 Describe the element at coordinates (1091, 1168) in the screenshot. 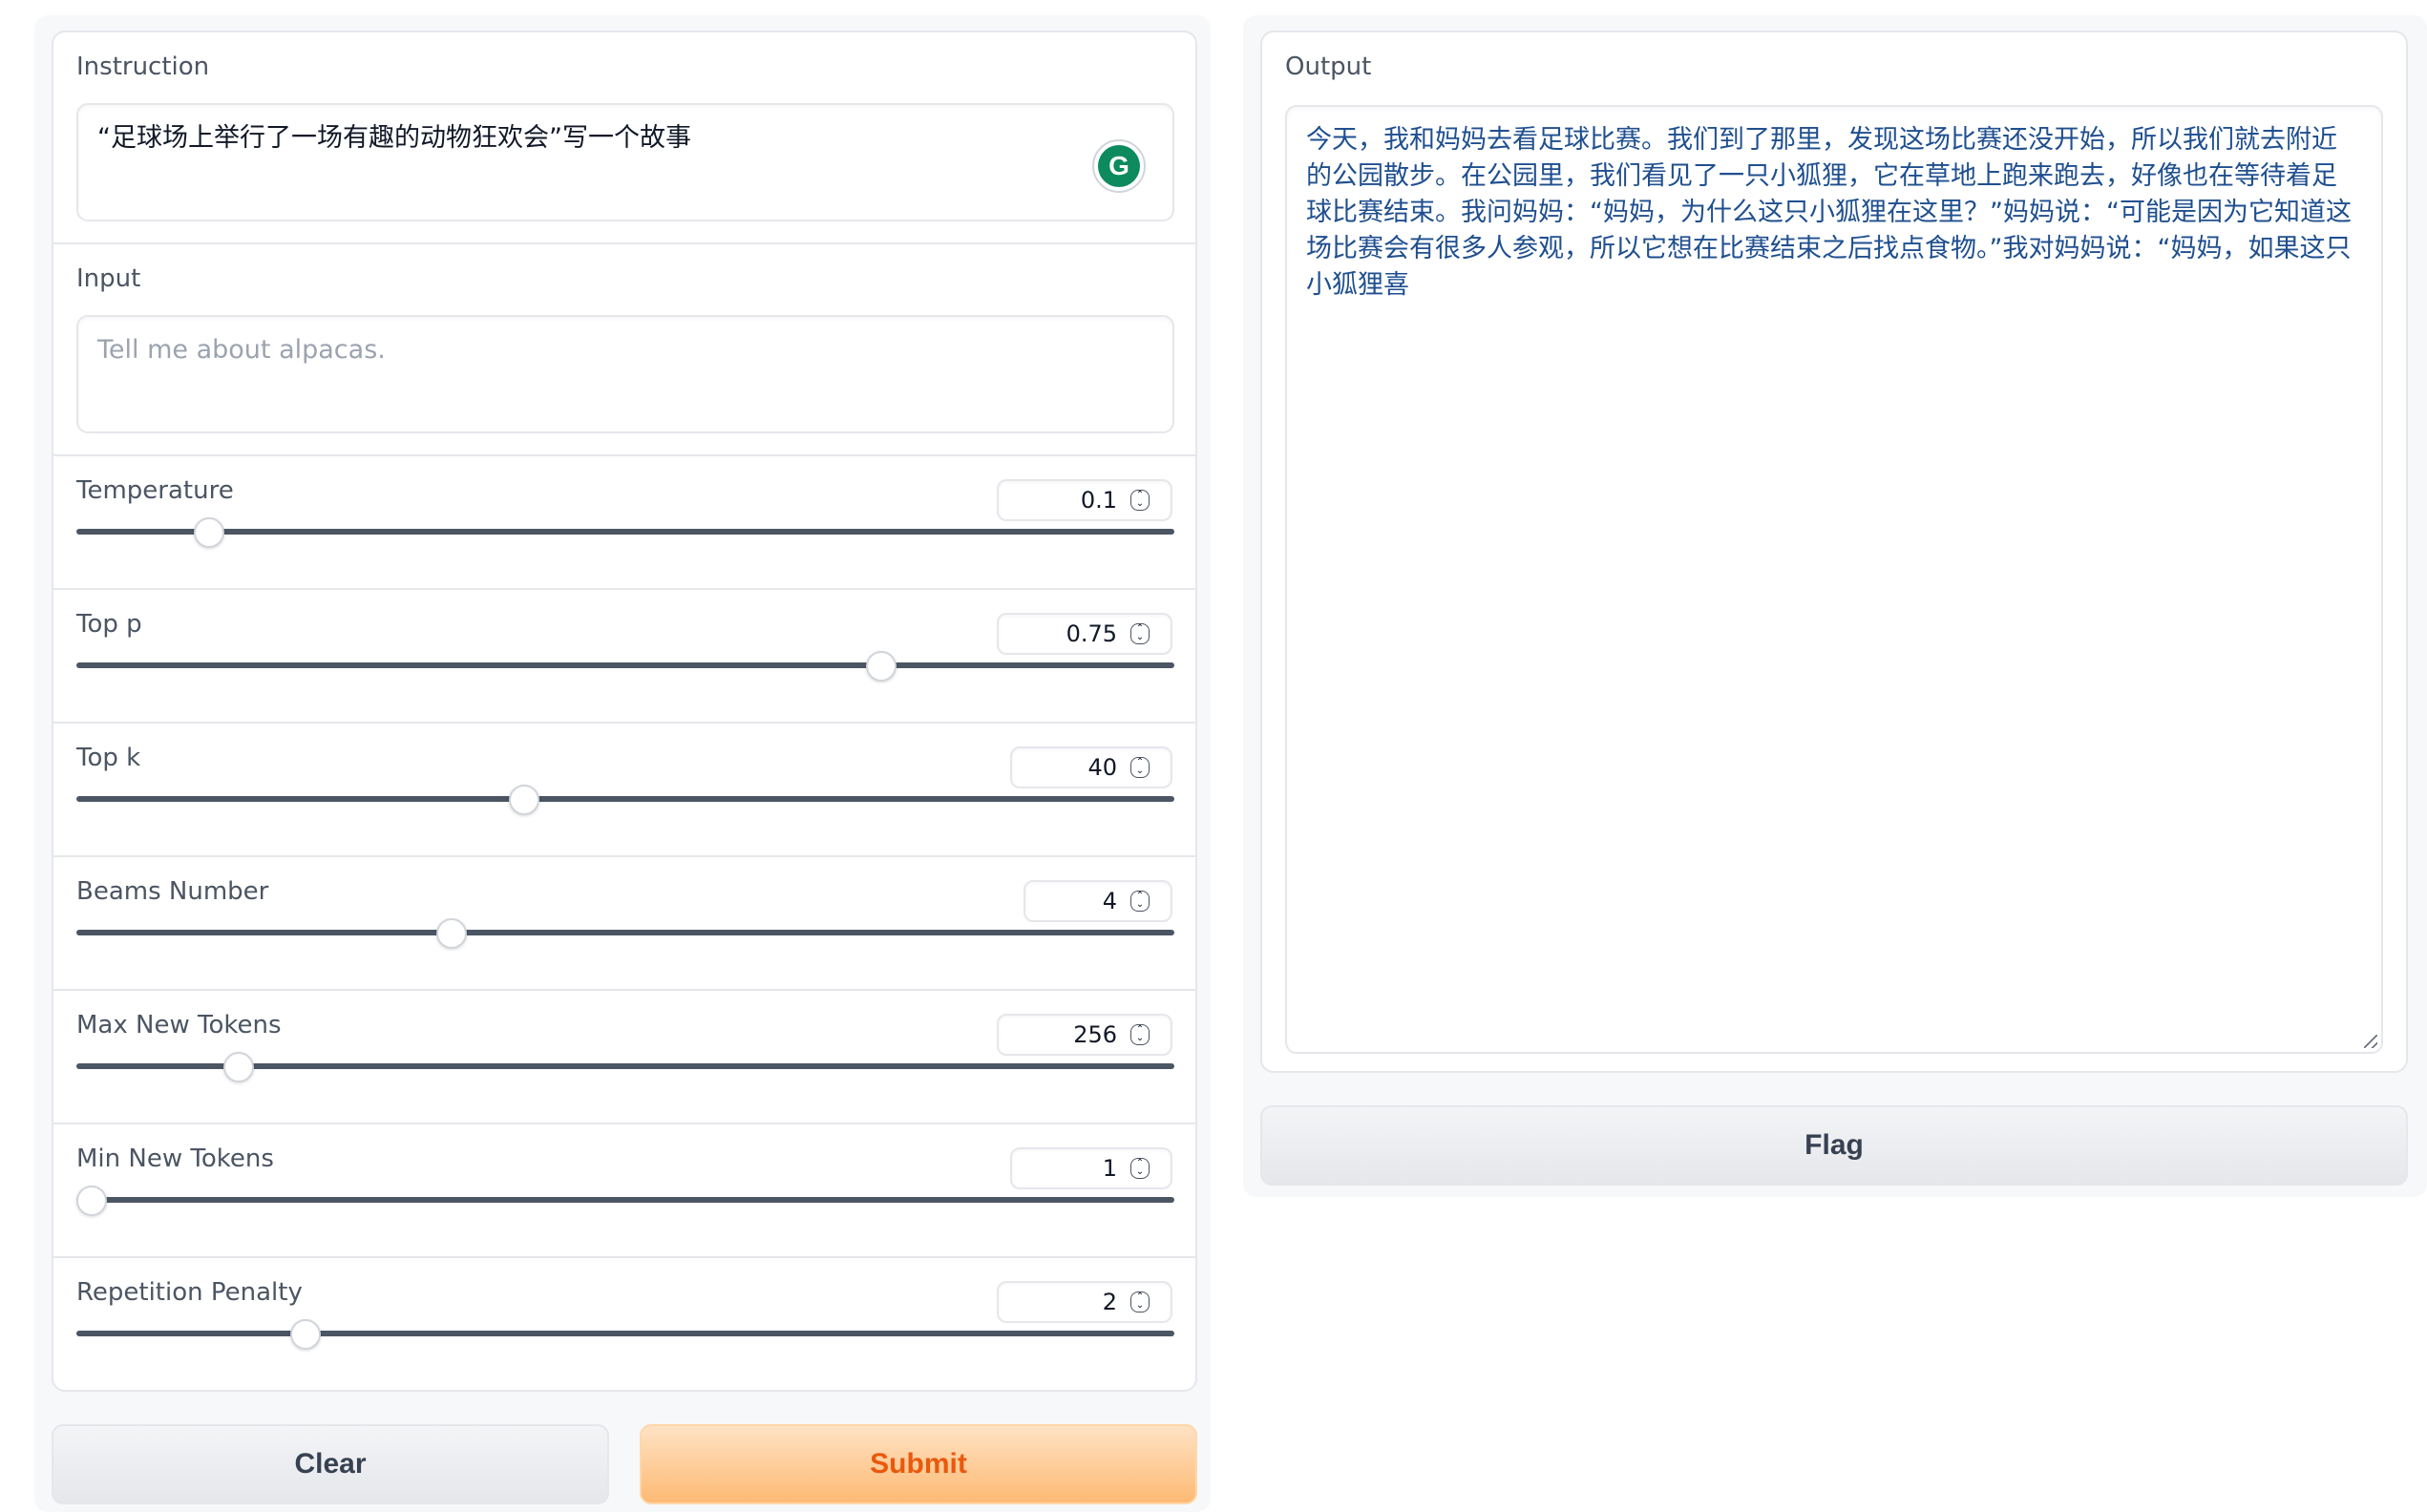

I see `min-new-tokens-number-input: 1 ⌃ ⌄` at that location.